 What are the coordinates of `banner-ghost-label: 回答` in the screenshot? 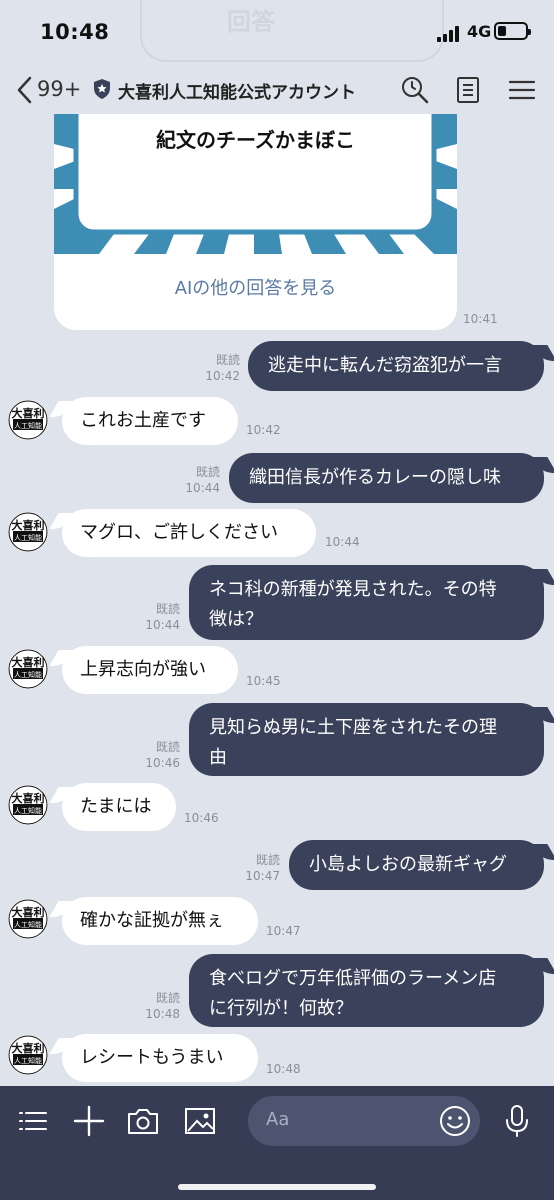 It's located at (251, 22).